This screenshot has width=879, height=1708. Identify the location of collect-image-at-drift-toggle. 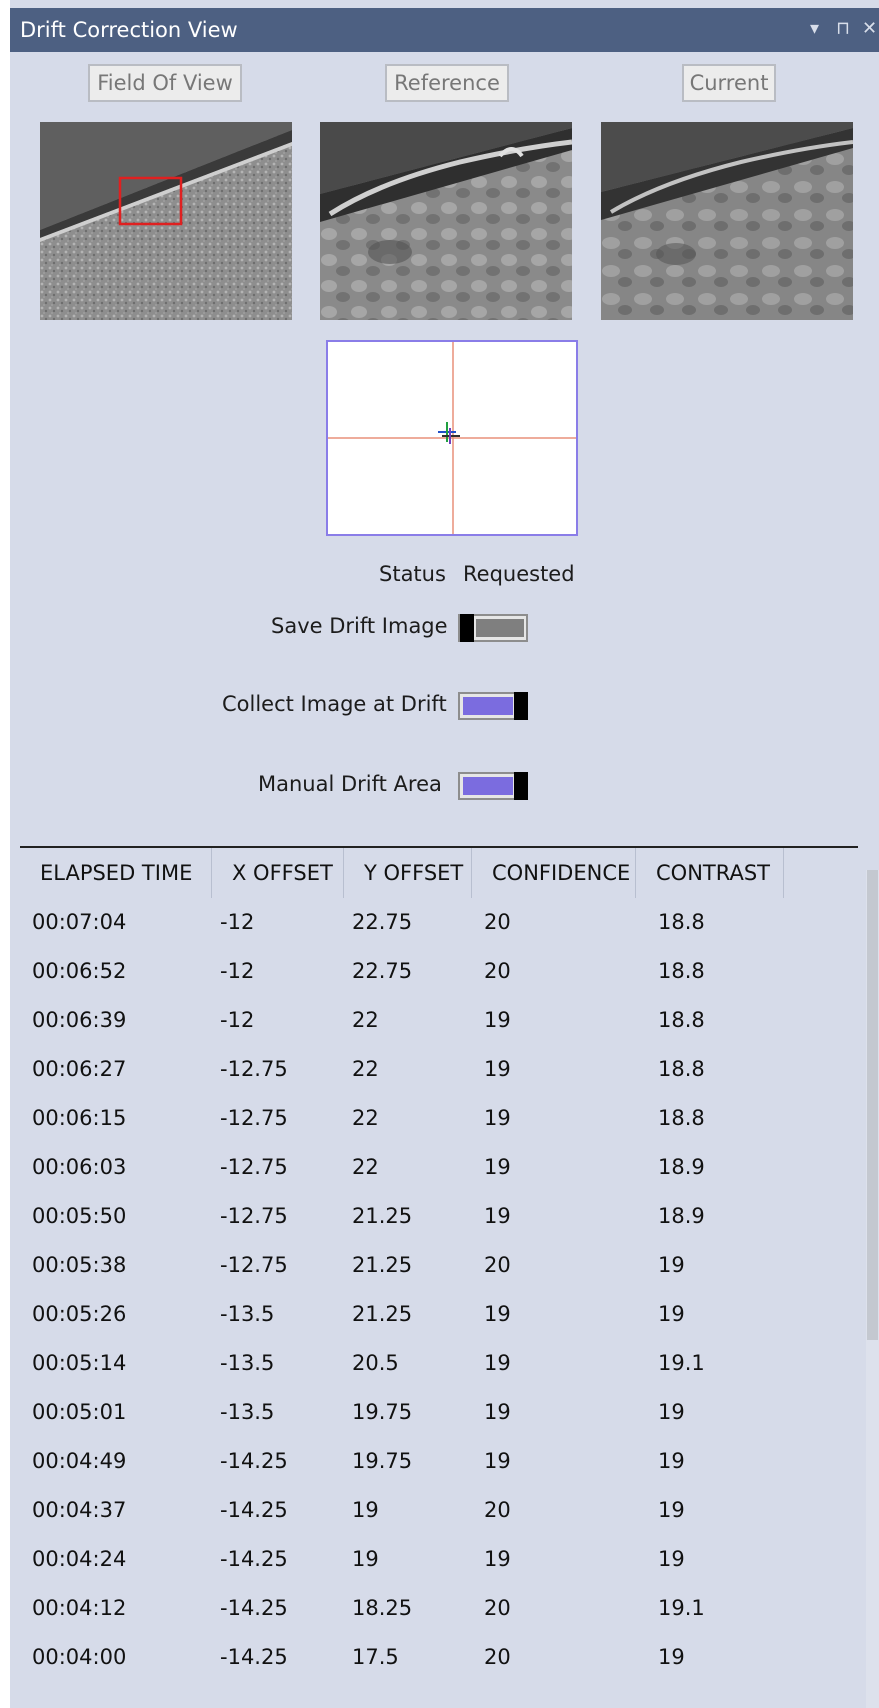
(493, 706).